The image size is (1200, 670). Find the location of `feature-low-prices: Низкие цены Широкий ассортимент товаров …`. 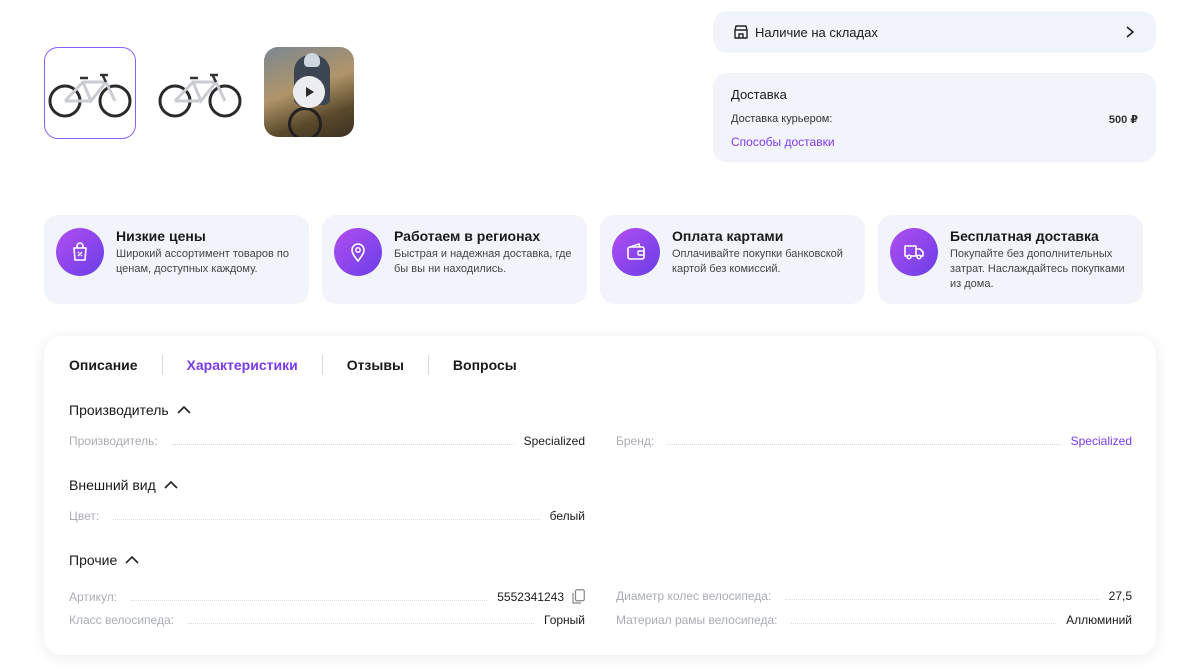

feature-low-prices: Низкие цены Широкий ассортимент товаров … is located at coordinates (176, 259).